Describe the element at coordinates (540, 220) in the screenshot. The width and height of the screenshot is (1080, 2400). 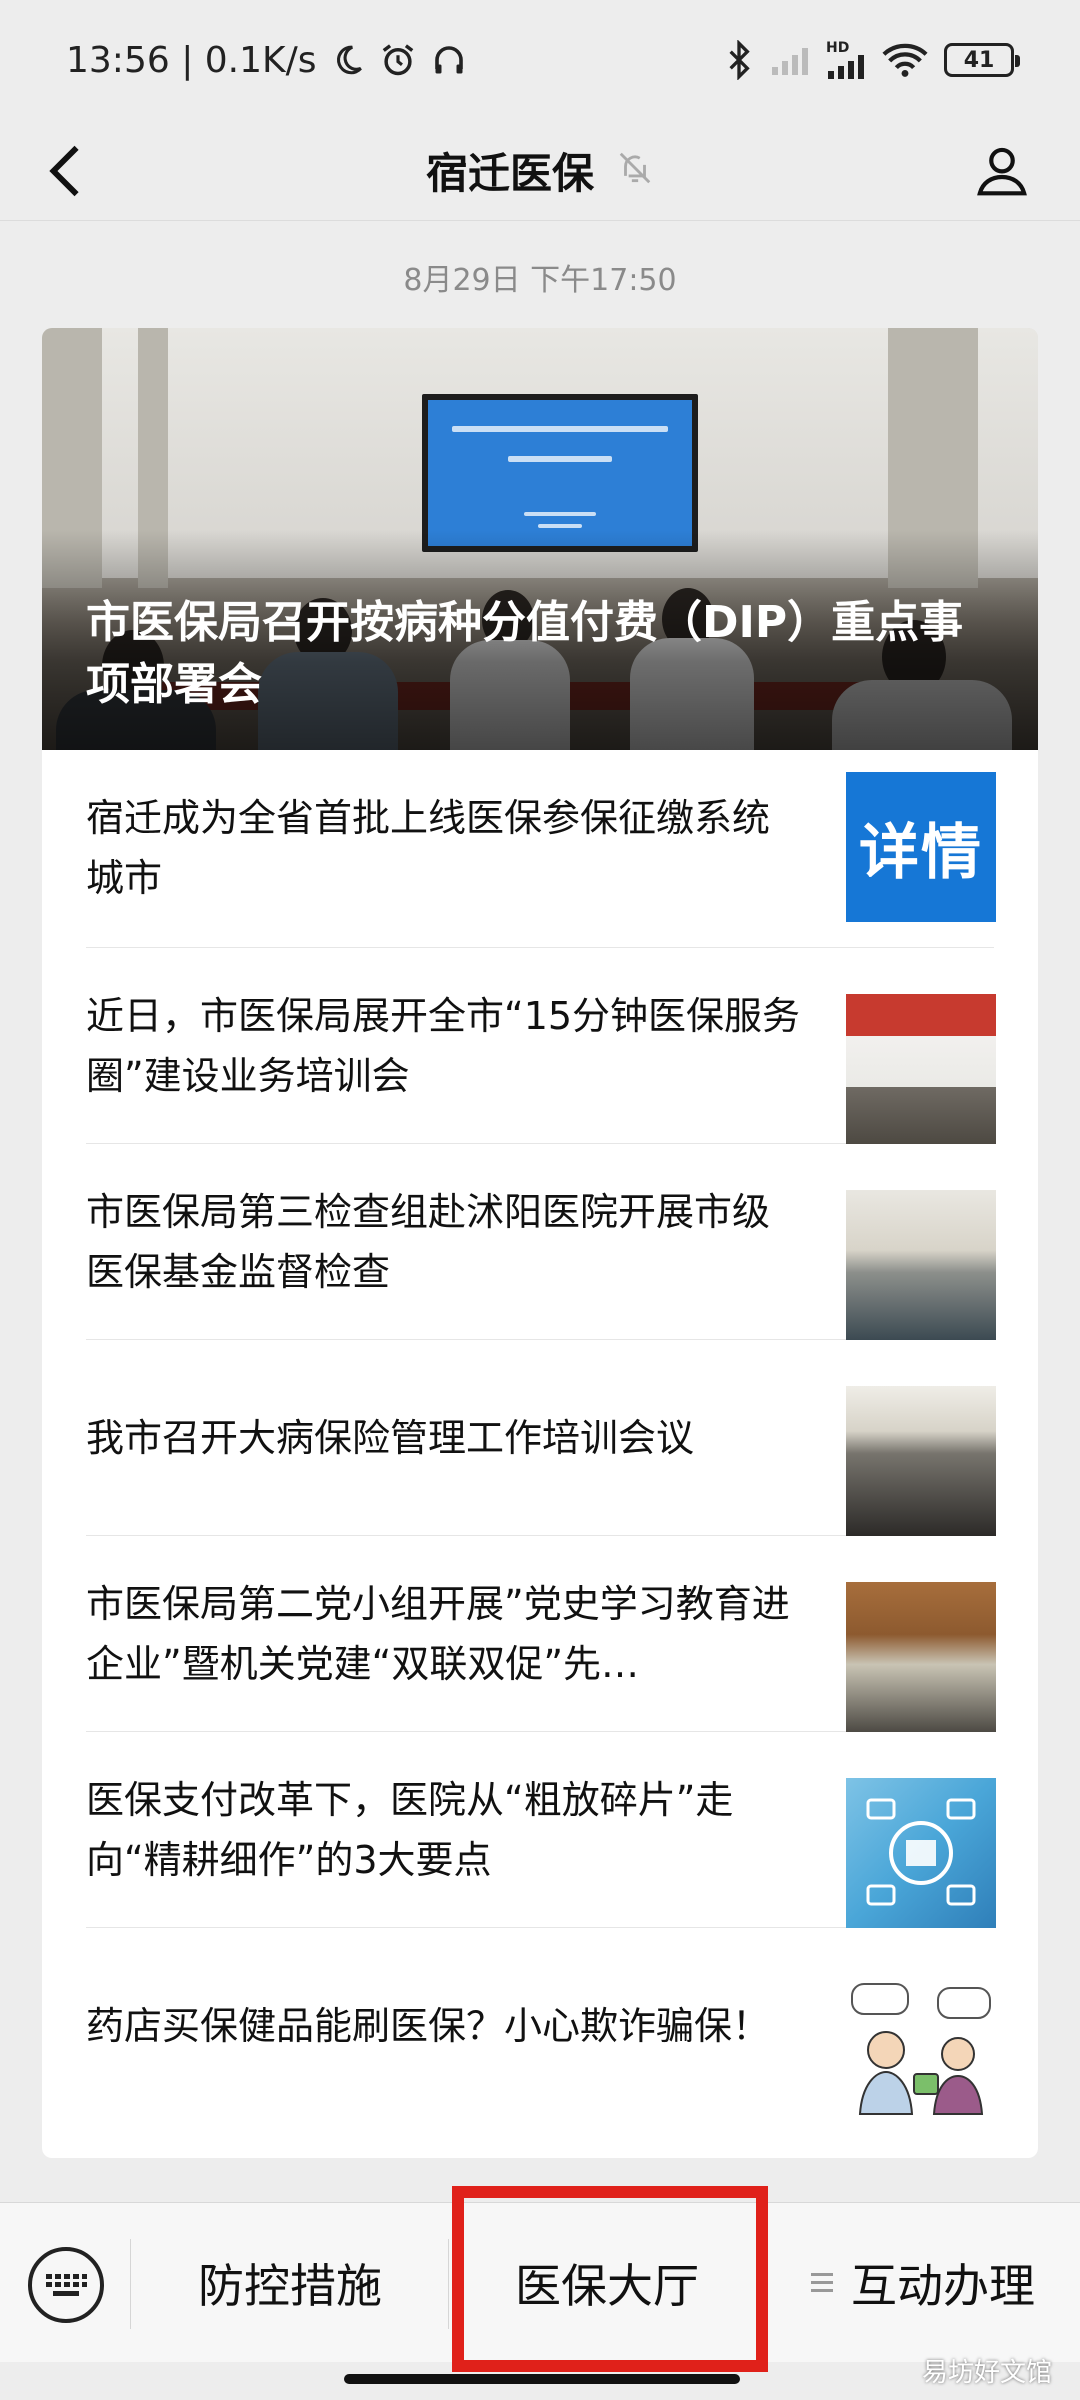
I see `divider` at that location.